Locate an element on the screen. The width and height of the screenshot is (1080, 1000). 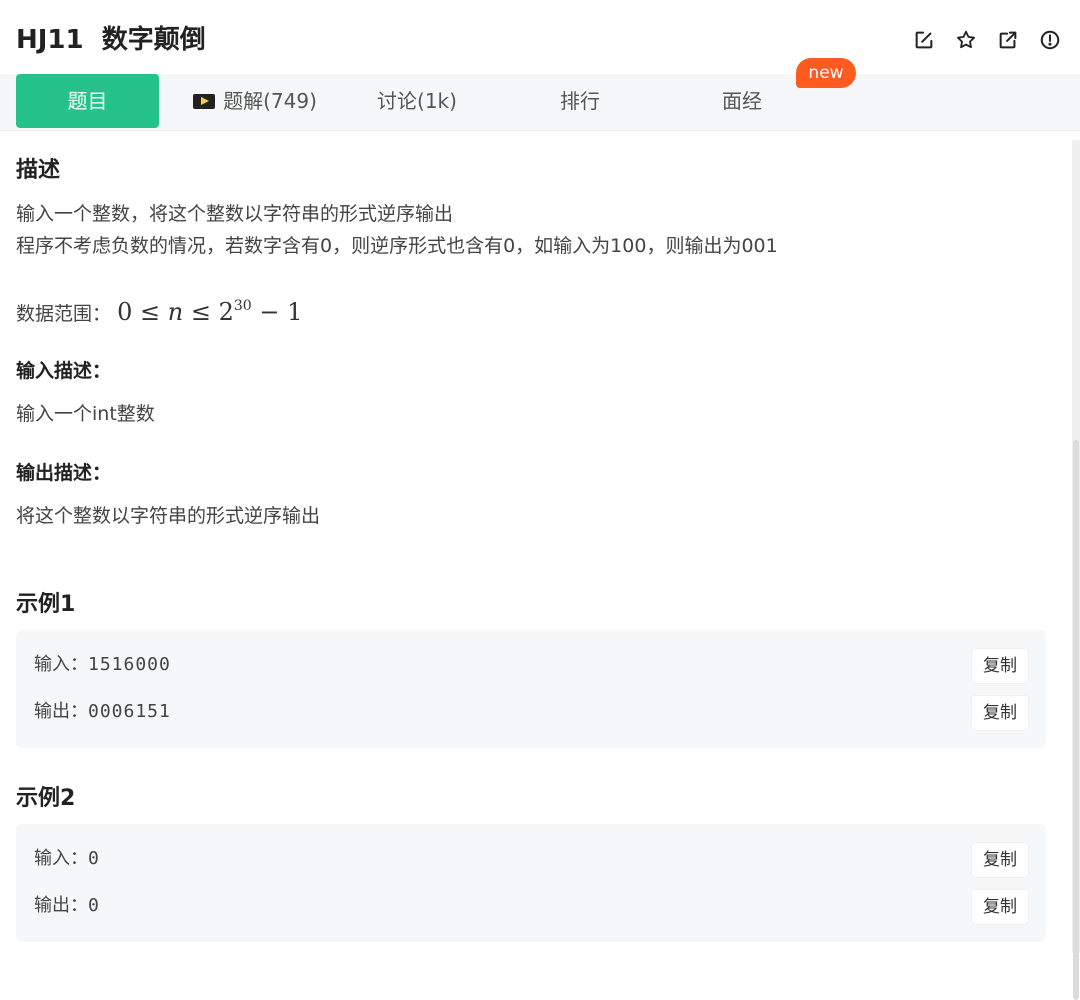
example-2-box: 输入：0 复制 输出：0 复制 is located at coordinates (531, 883).